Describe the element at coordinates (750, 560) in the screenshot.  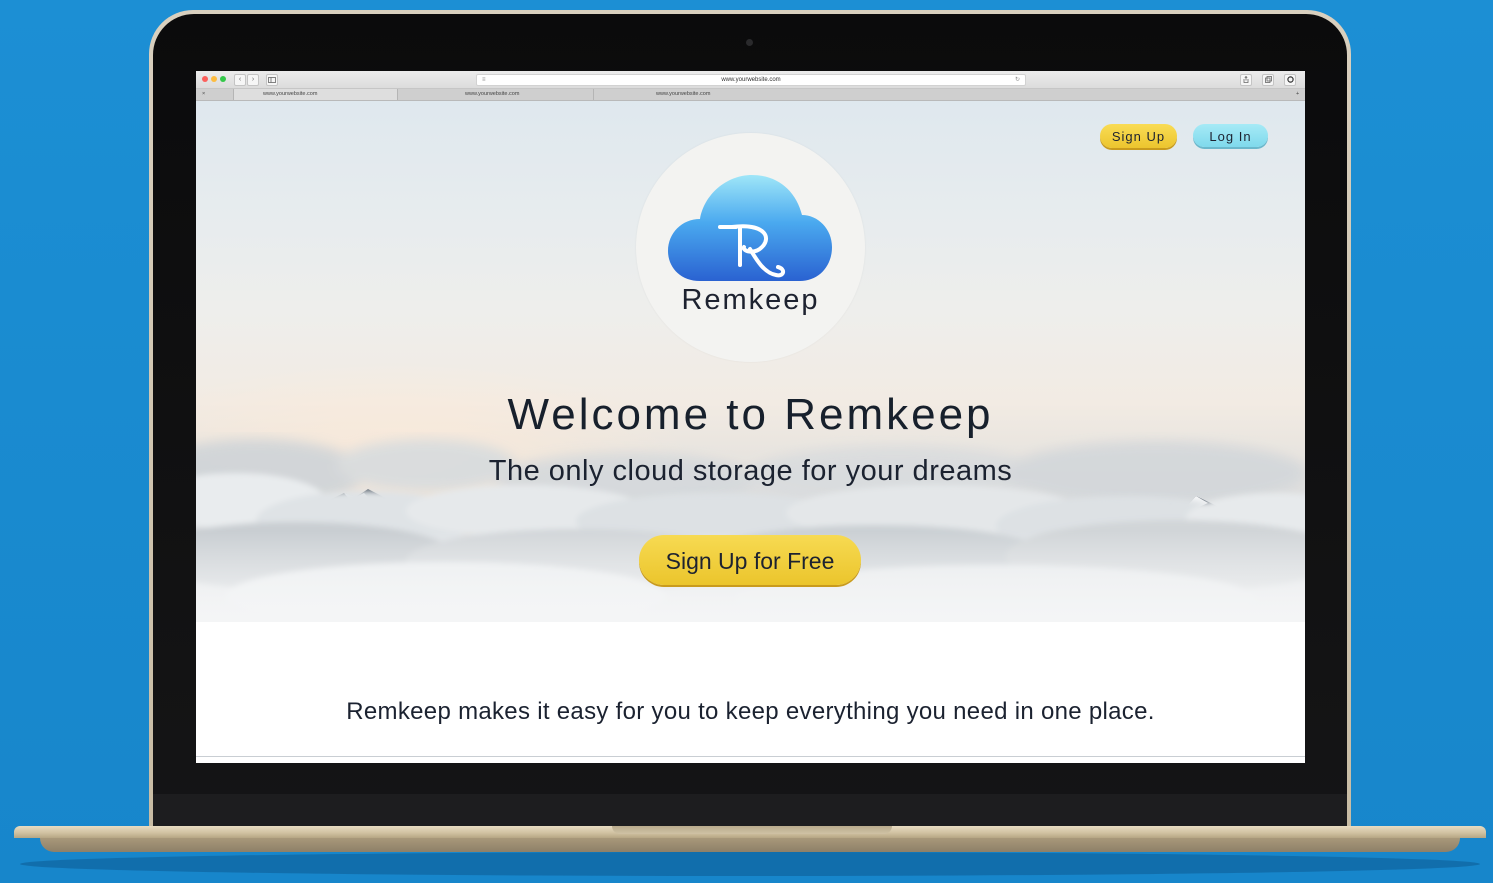
I see `signup-free-button: Sign Up for Free` at that location.